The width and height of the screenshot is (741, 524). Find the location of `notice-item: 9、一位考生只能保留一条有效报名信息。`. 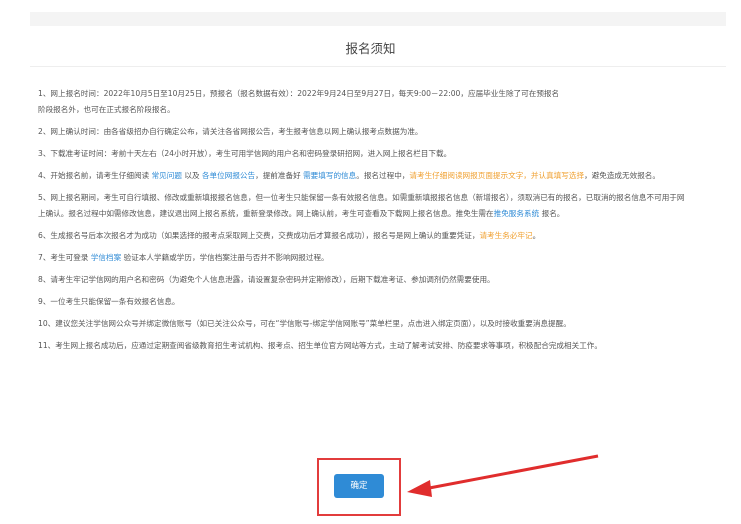

notice-item: 9、一位考生只能保留一条有效报名信息。 is located at coordinates (363, 302).